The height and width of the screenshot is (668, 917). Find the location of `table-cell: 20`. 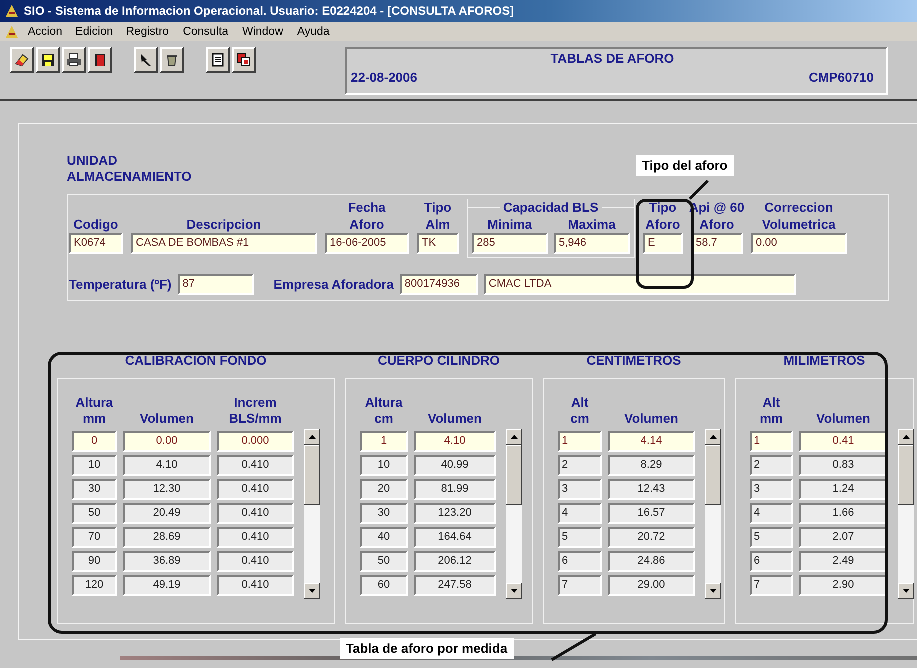

table-cell: 20 is located at coordinates (384, 489).